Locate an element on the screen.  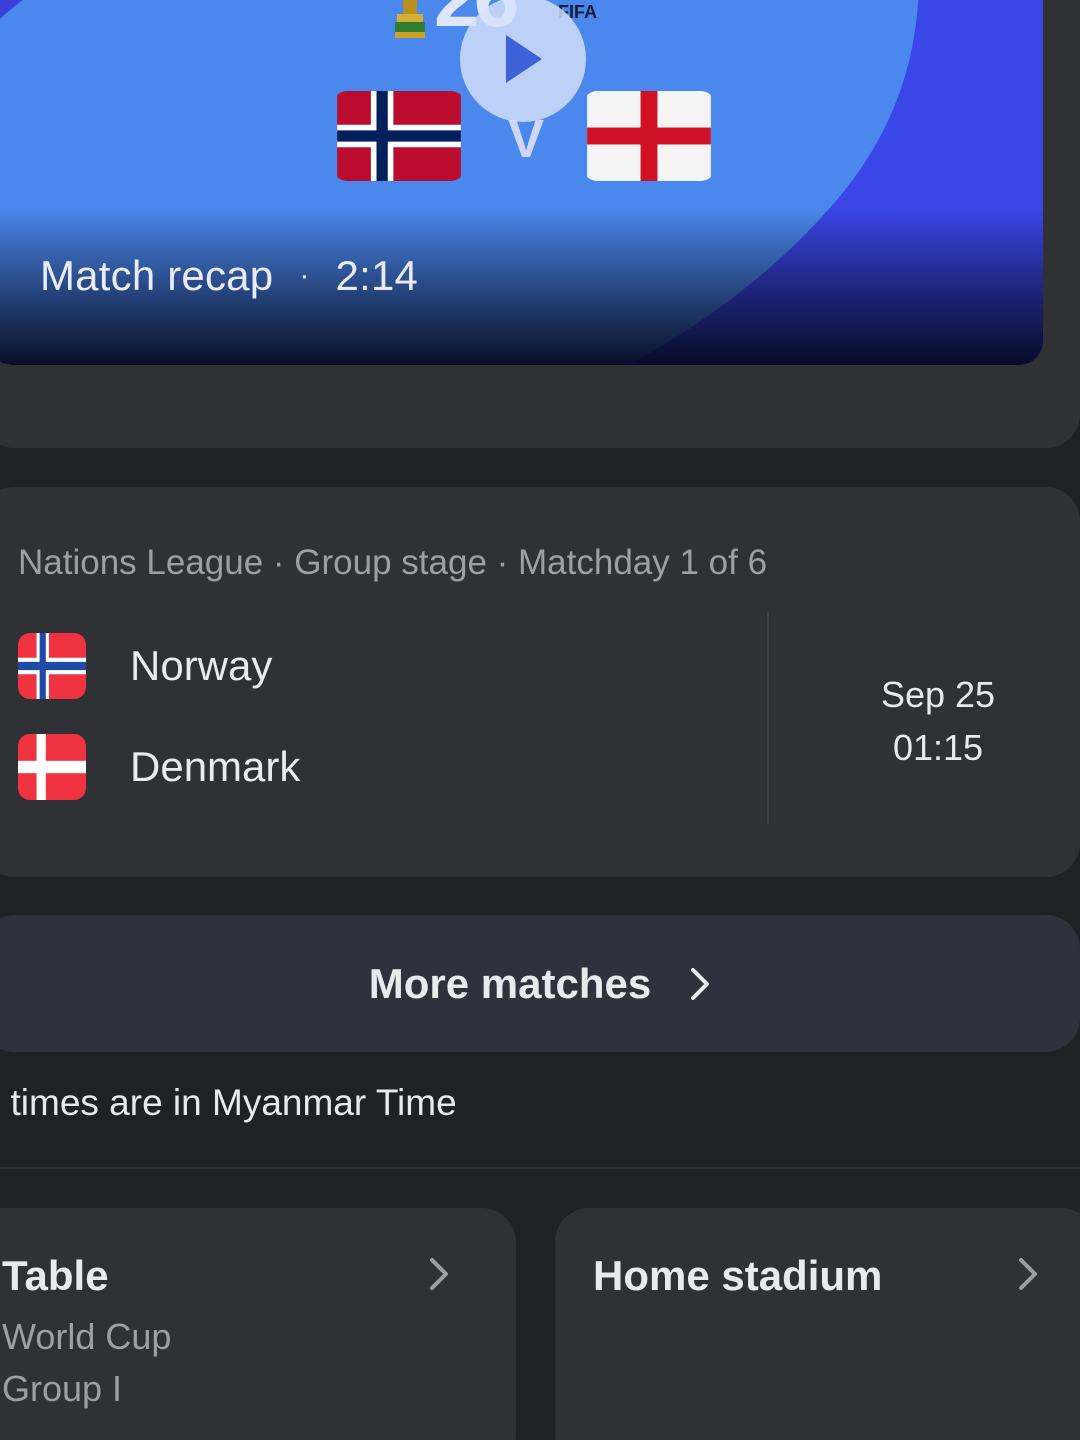
section-divider is located at coordinates (540, 1168).